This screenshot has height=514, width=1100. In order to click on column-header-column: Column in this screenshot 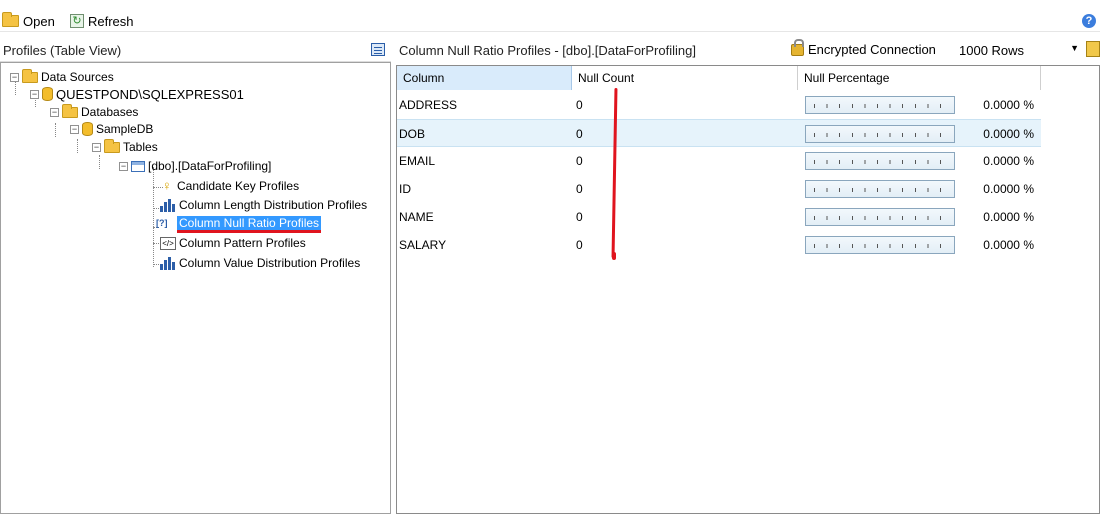, I will do `click(484, 78)`.